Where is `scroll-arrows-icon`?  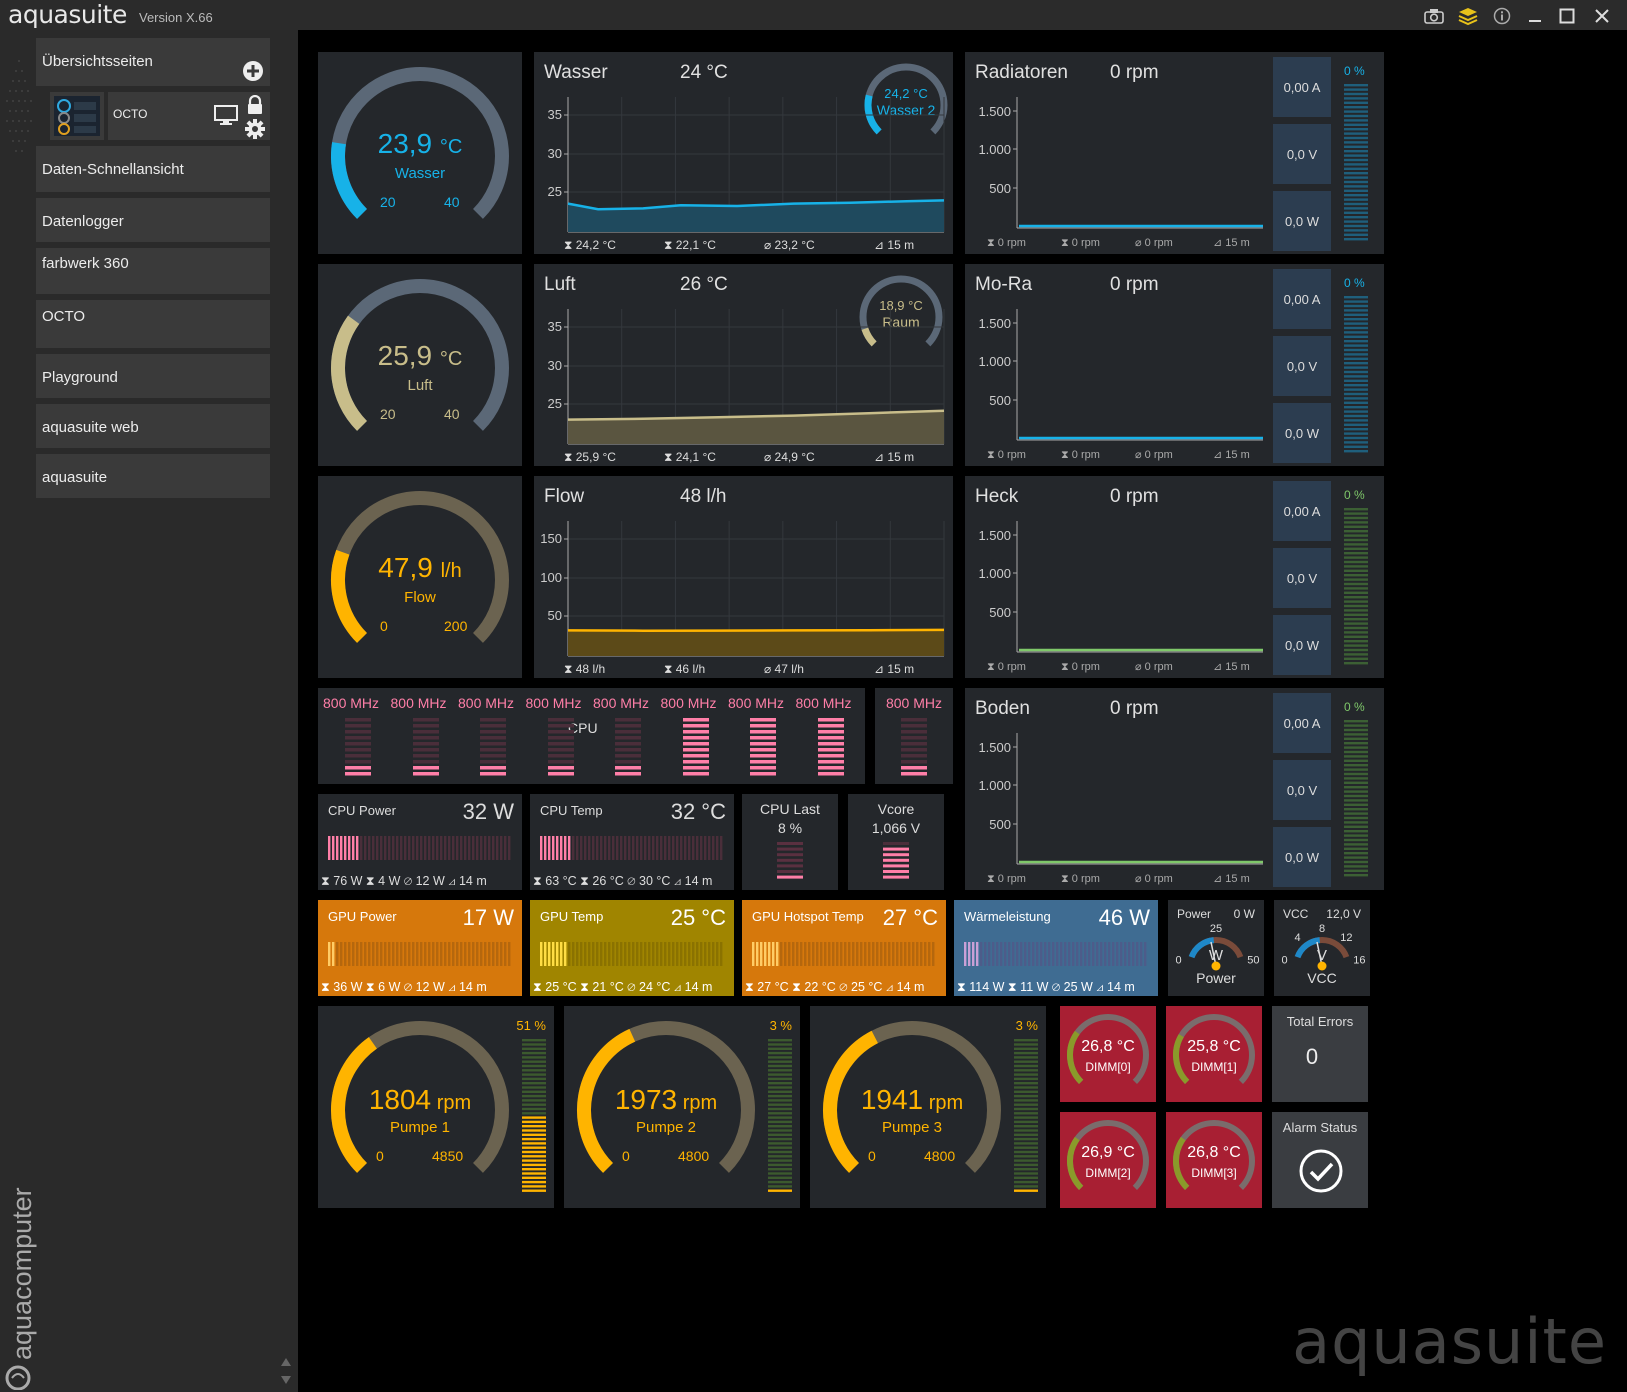
scroll-arrows-icon is located at coordinates (286, 1371).